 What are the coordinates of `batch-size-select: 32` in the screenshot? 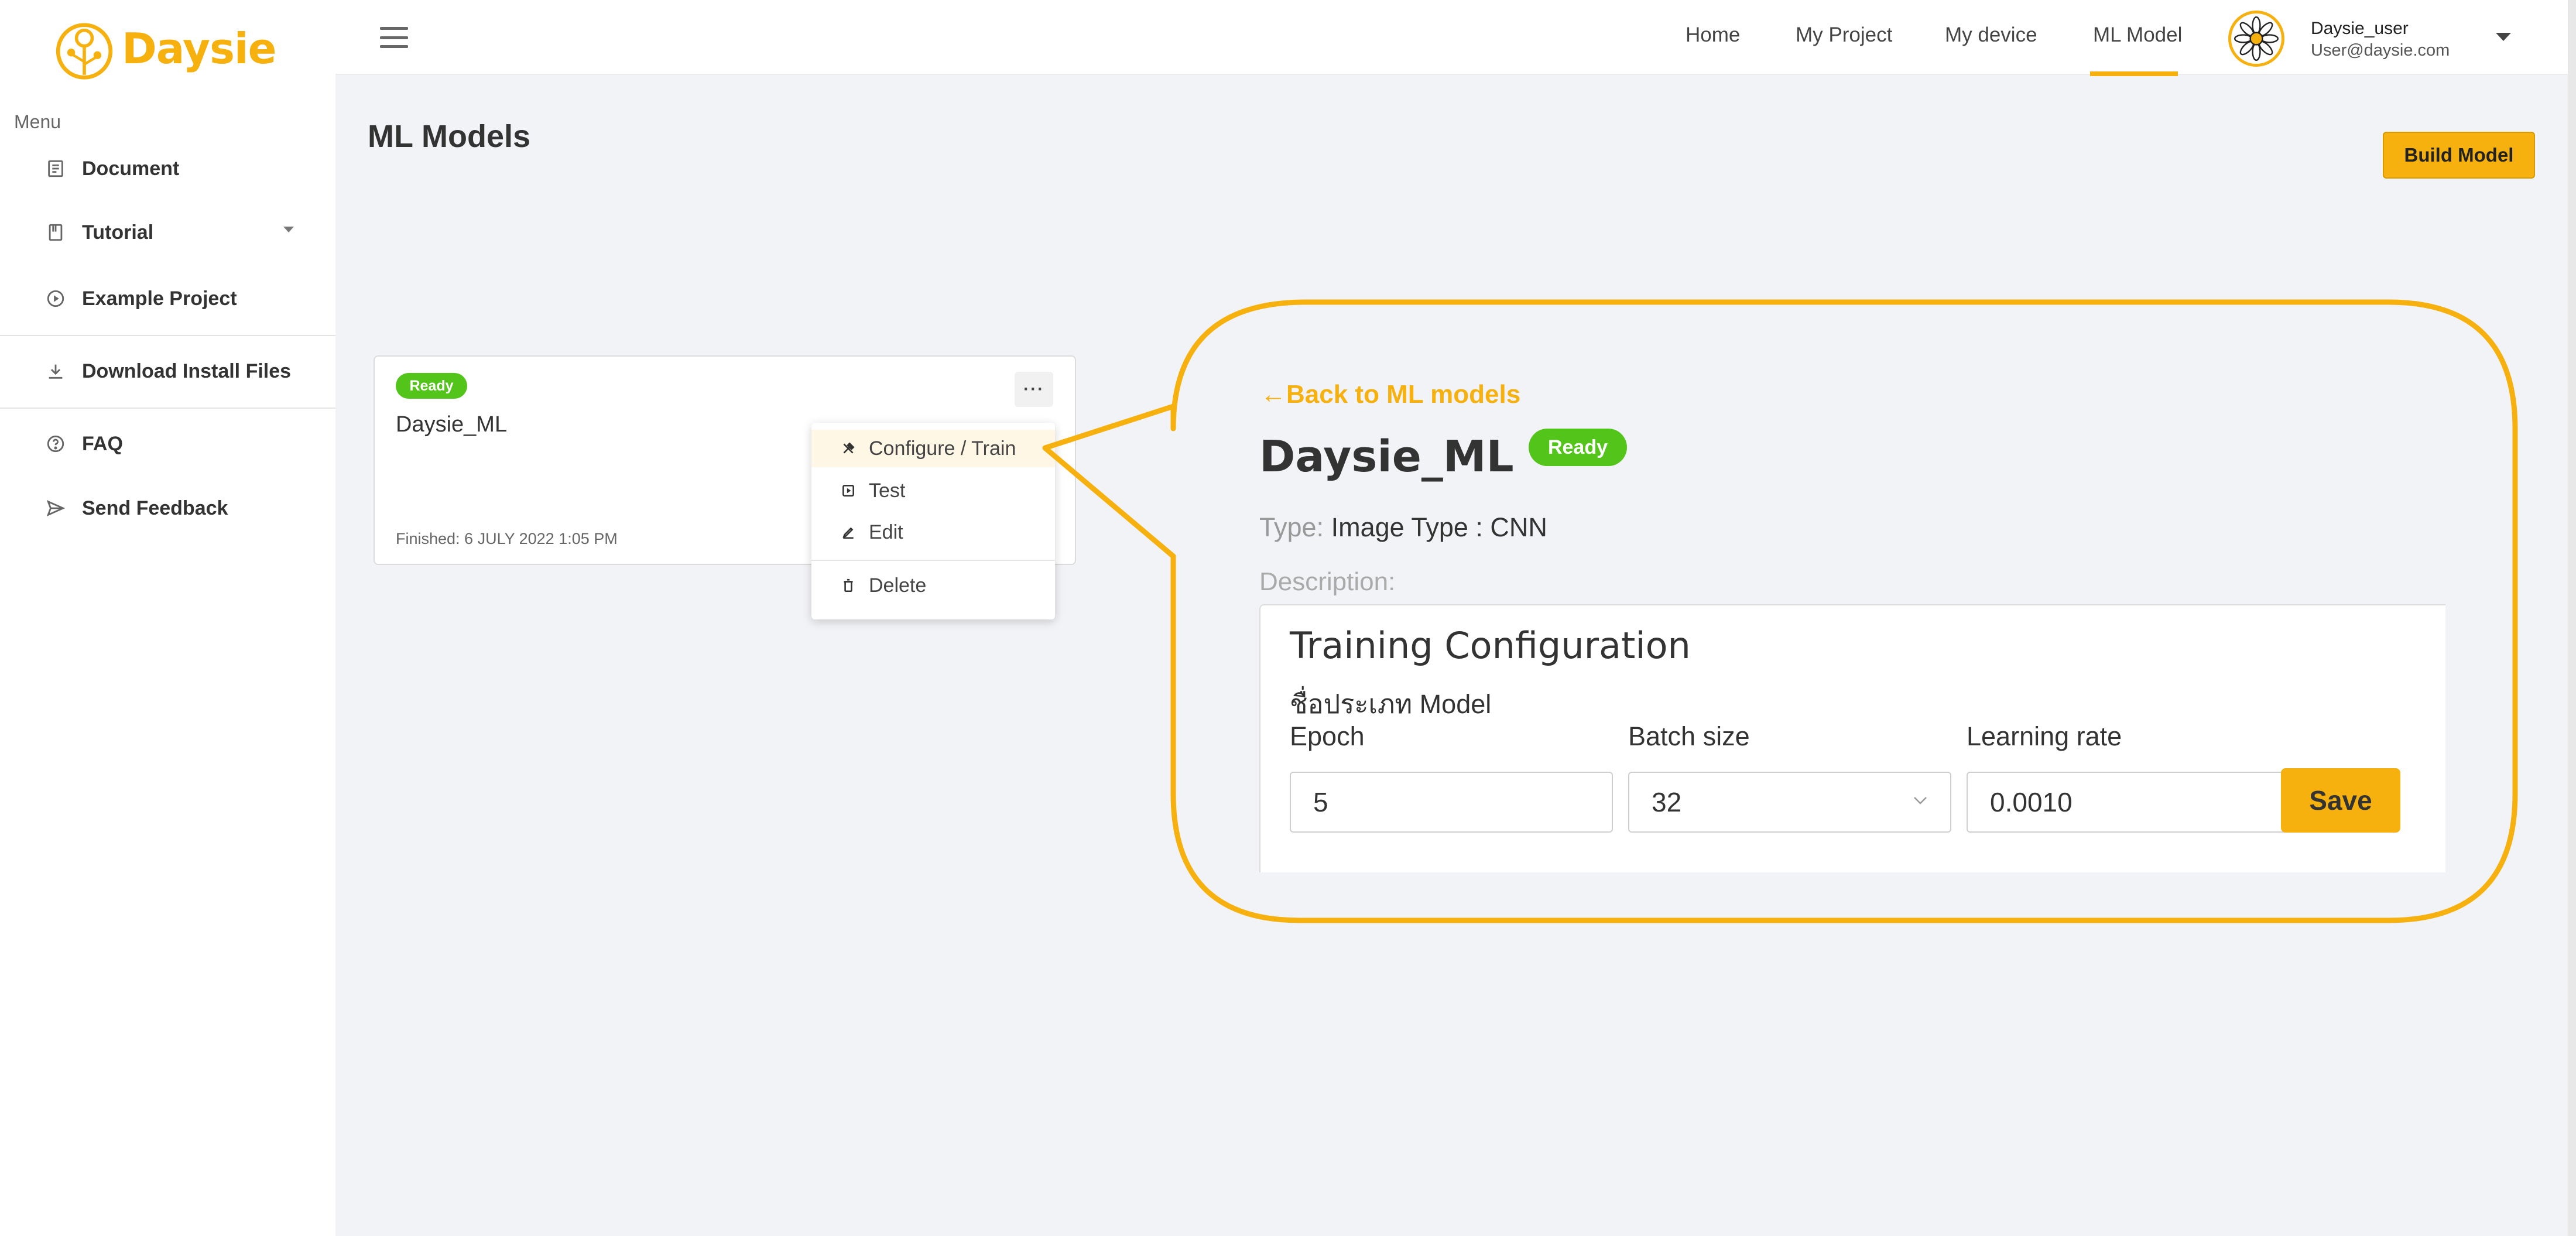 It's located at (1789, 802).